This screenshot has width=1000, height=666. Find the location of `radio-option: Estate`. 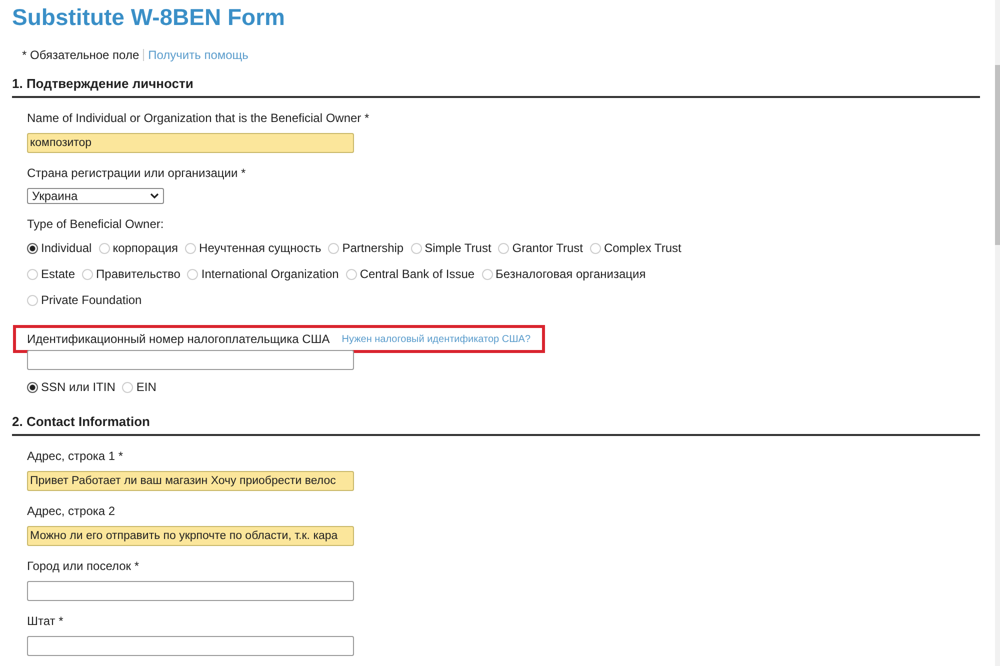

radio-option: Estate is located at coordinates (51, 274).